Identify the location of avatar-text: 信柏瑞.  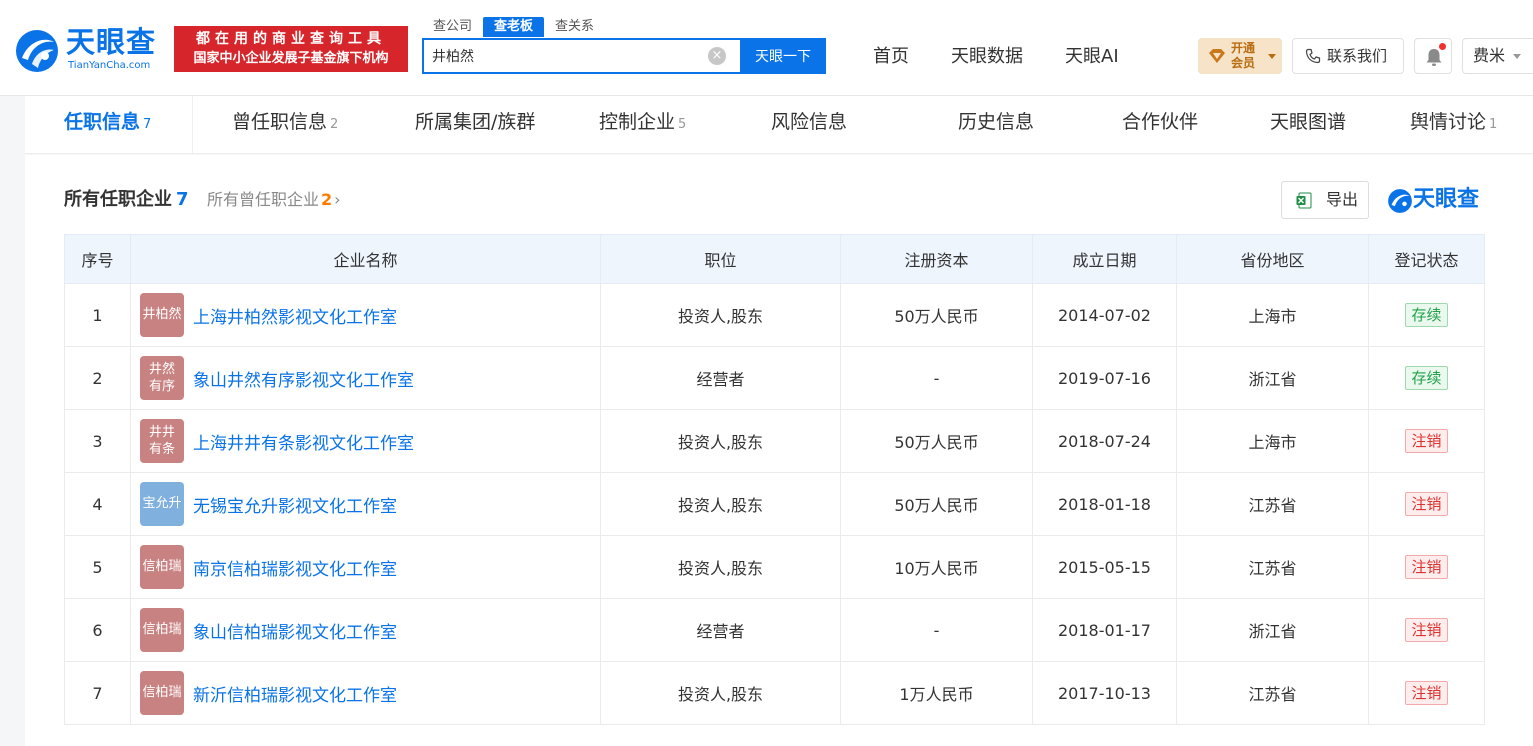
(162, 566).